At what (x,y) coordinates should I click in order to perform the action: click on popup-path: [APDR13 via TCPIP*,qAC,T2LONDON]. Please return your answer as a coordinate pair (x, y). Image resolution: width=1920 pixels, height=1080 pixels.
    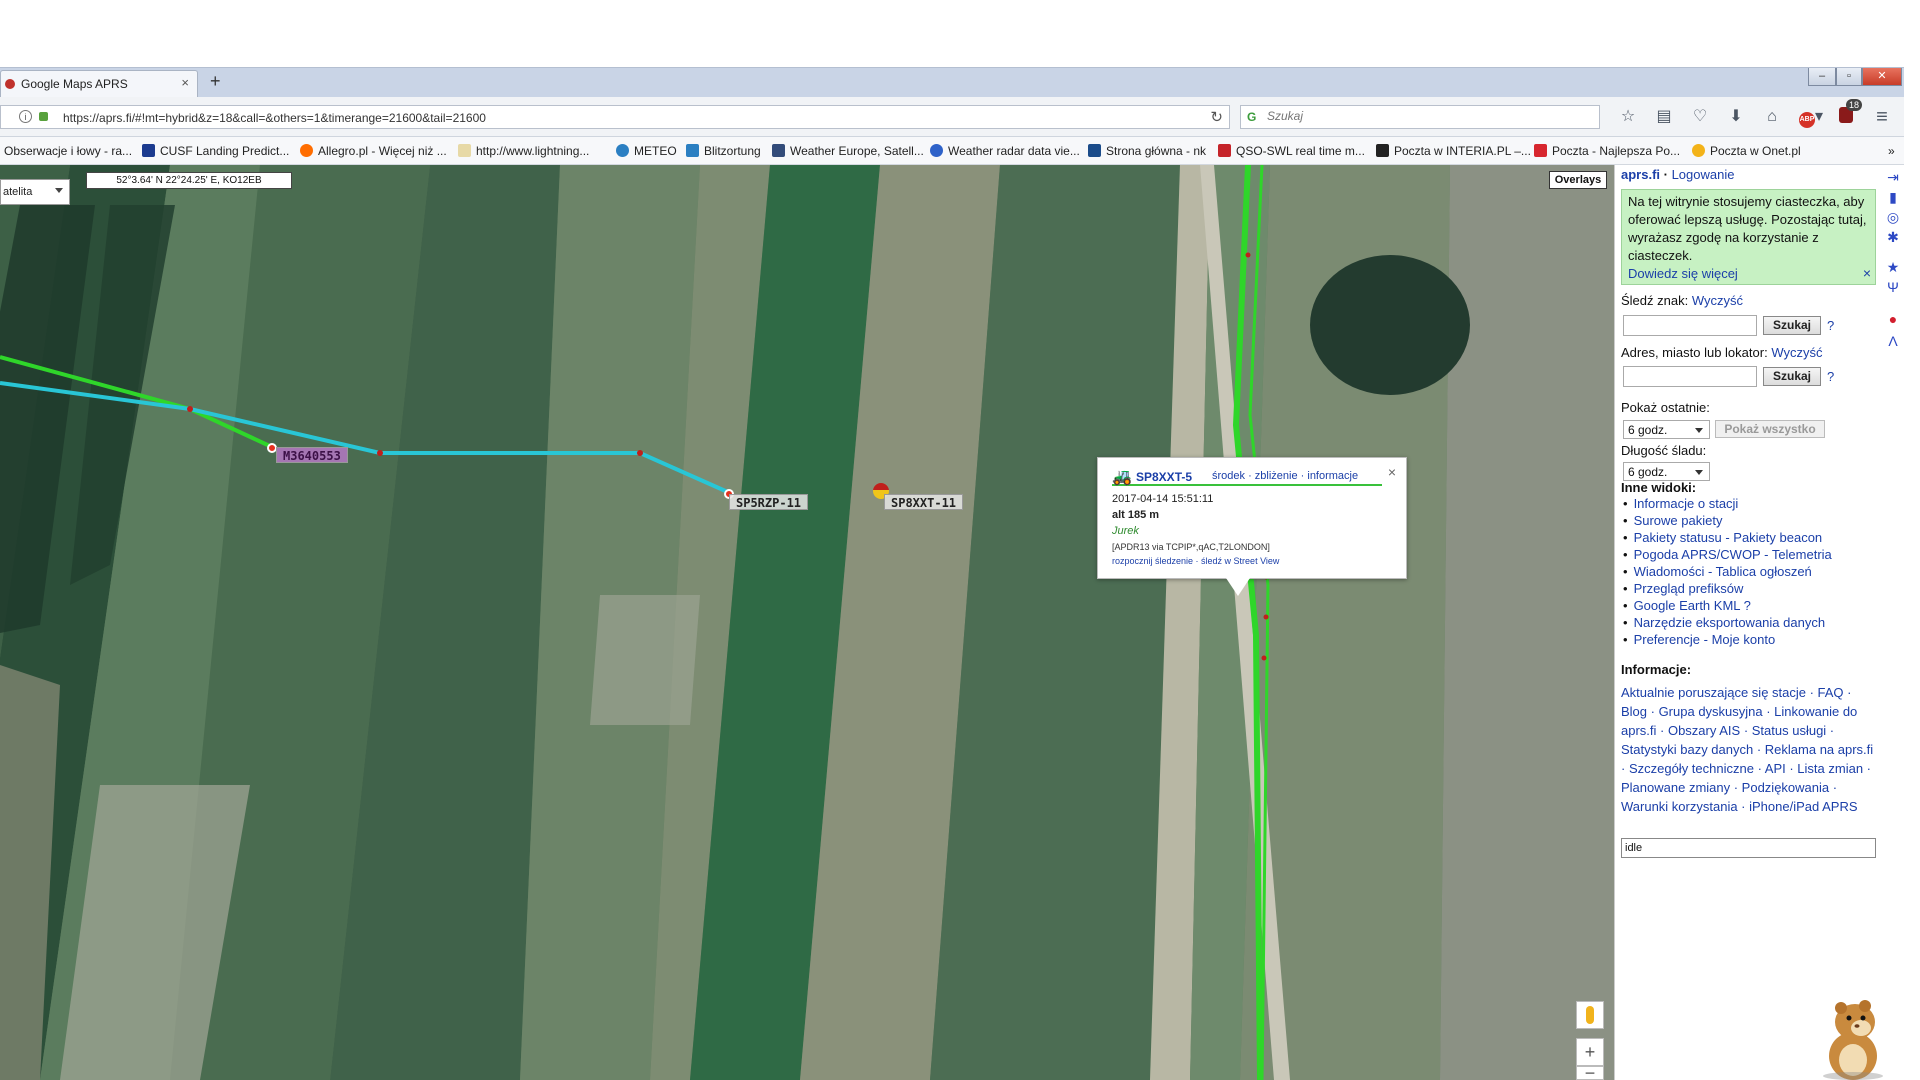
    Looking at the image, I should click on (1191, 547).